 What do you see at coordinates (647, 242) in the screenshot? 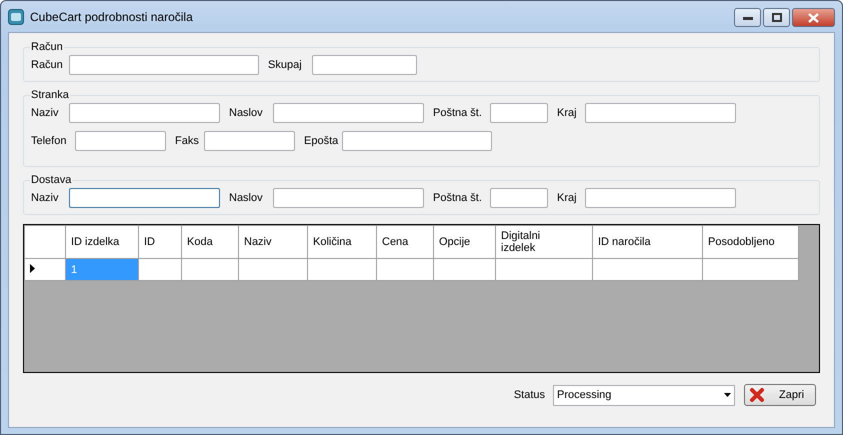
I see `column-header: ID naročila` at bounding box center [647, 242].